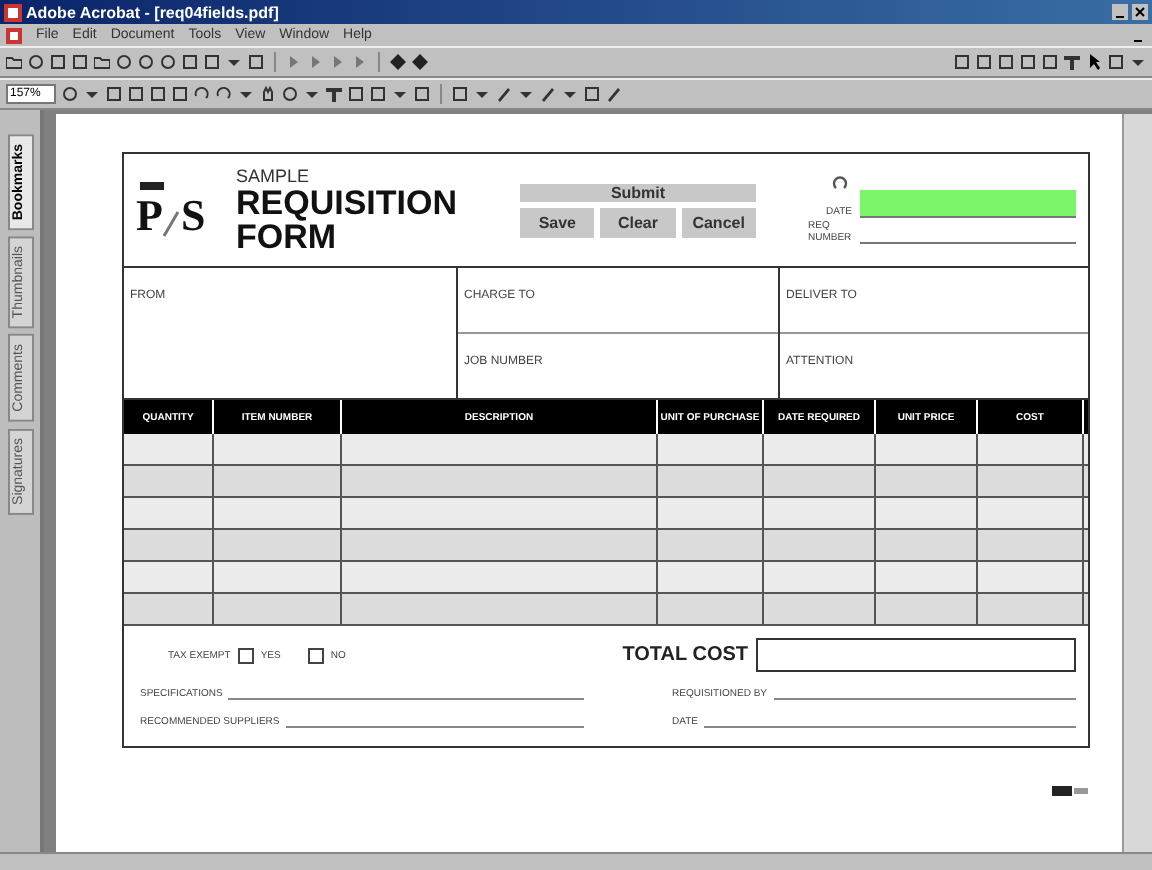 Image resolution: width=1152 pixels, height=870 pixels. I want to click on close-icon, so click(1140, 12).